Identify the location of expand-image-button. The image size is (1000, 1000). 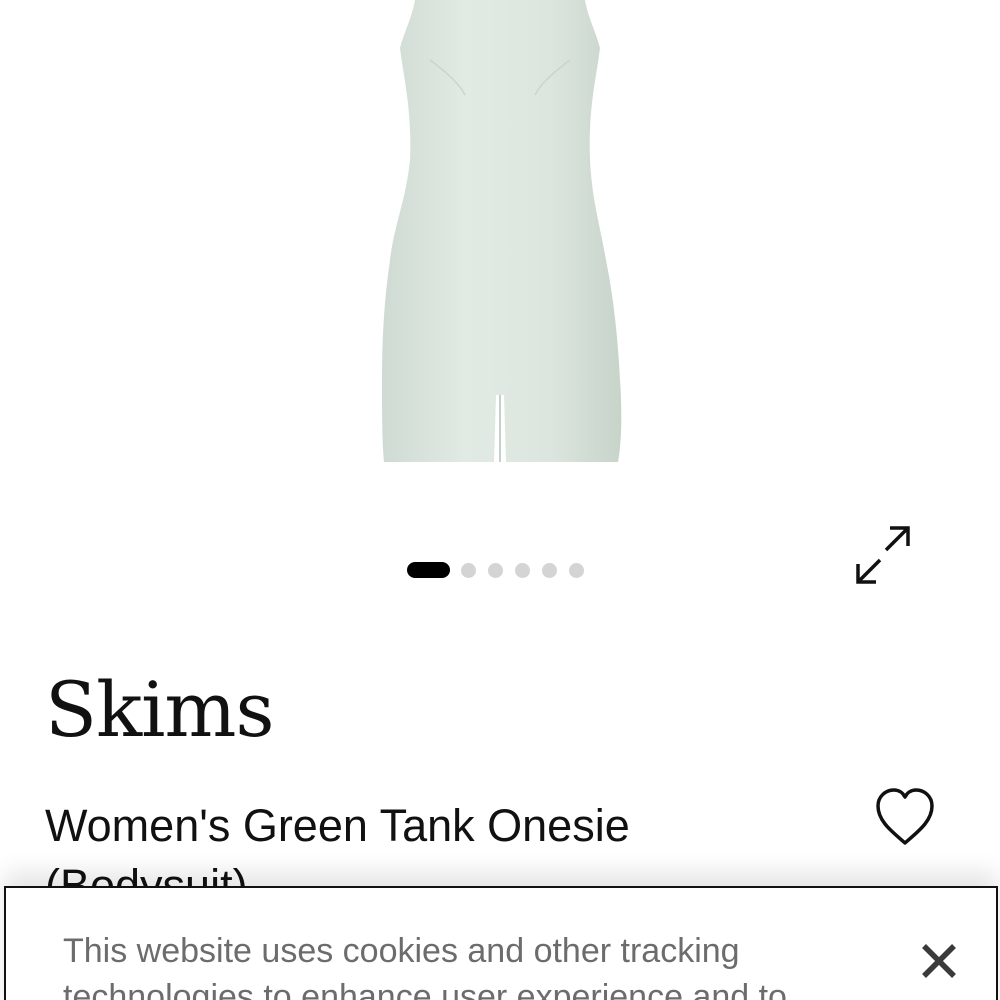
(883, 555).